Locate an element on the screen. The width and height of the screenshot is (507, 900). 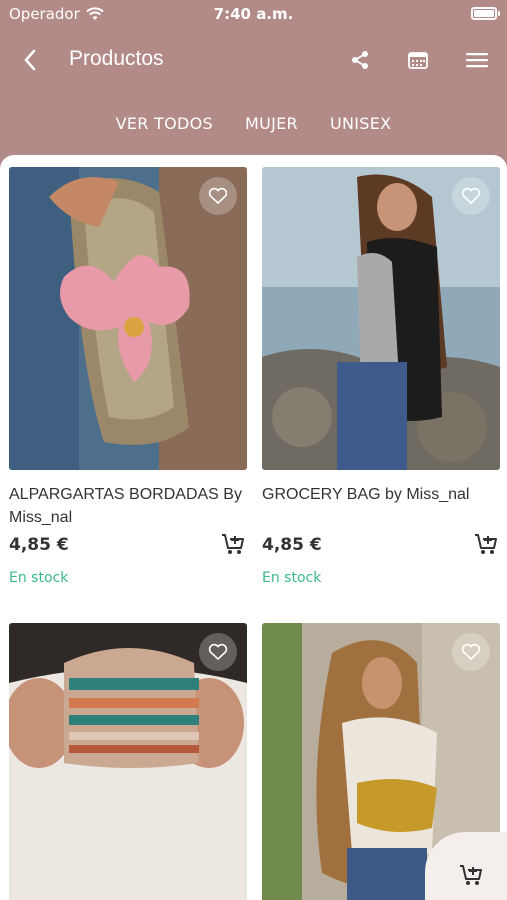
cart-fab is located at coordinates (466, 866).